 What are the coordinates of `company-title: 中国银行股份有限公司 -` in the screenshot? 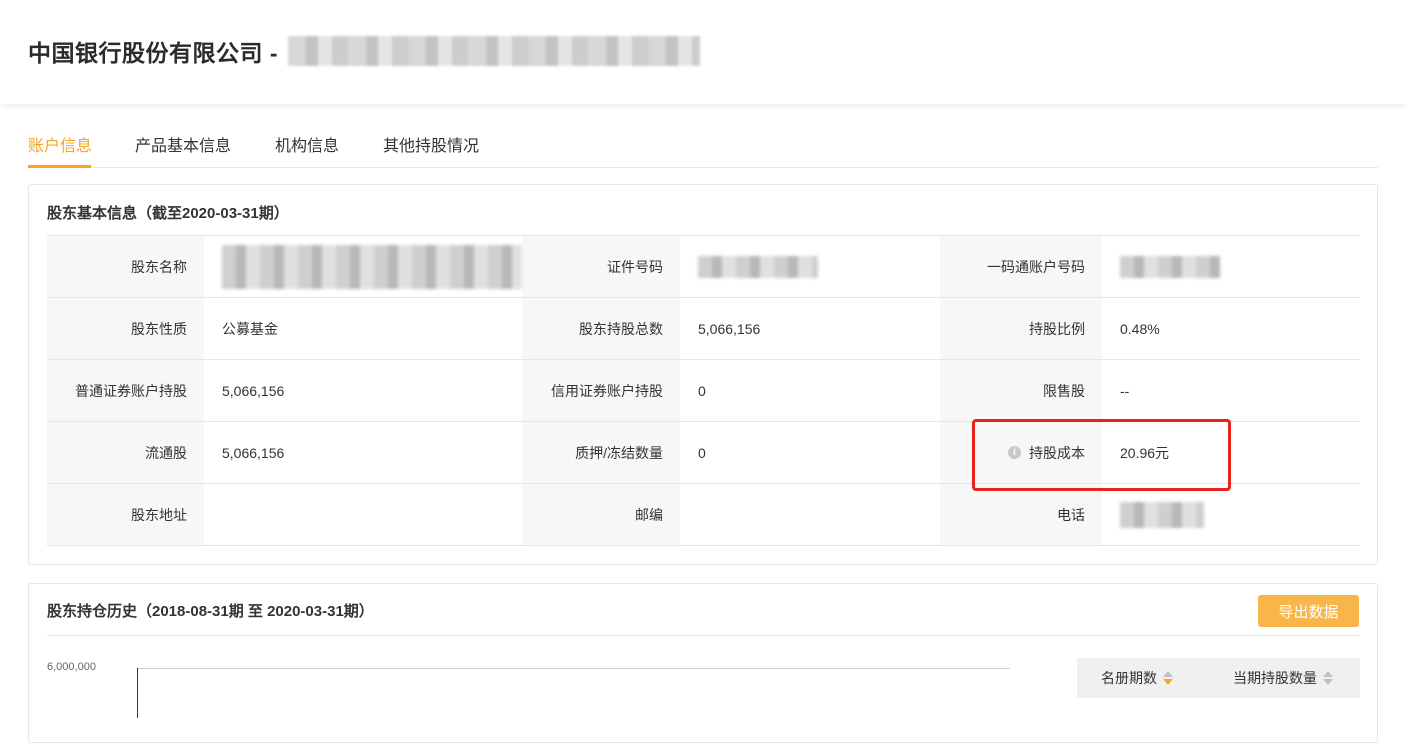 It's located at (364, 51).